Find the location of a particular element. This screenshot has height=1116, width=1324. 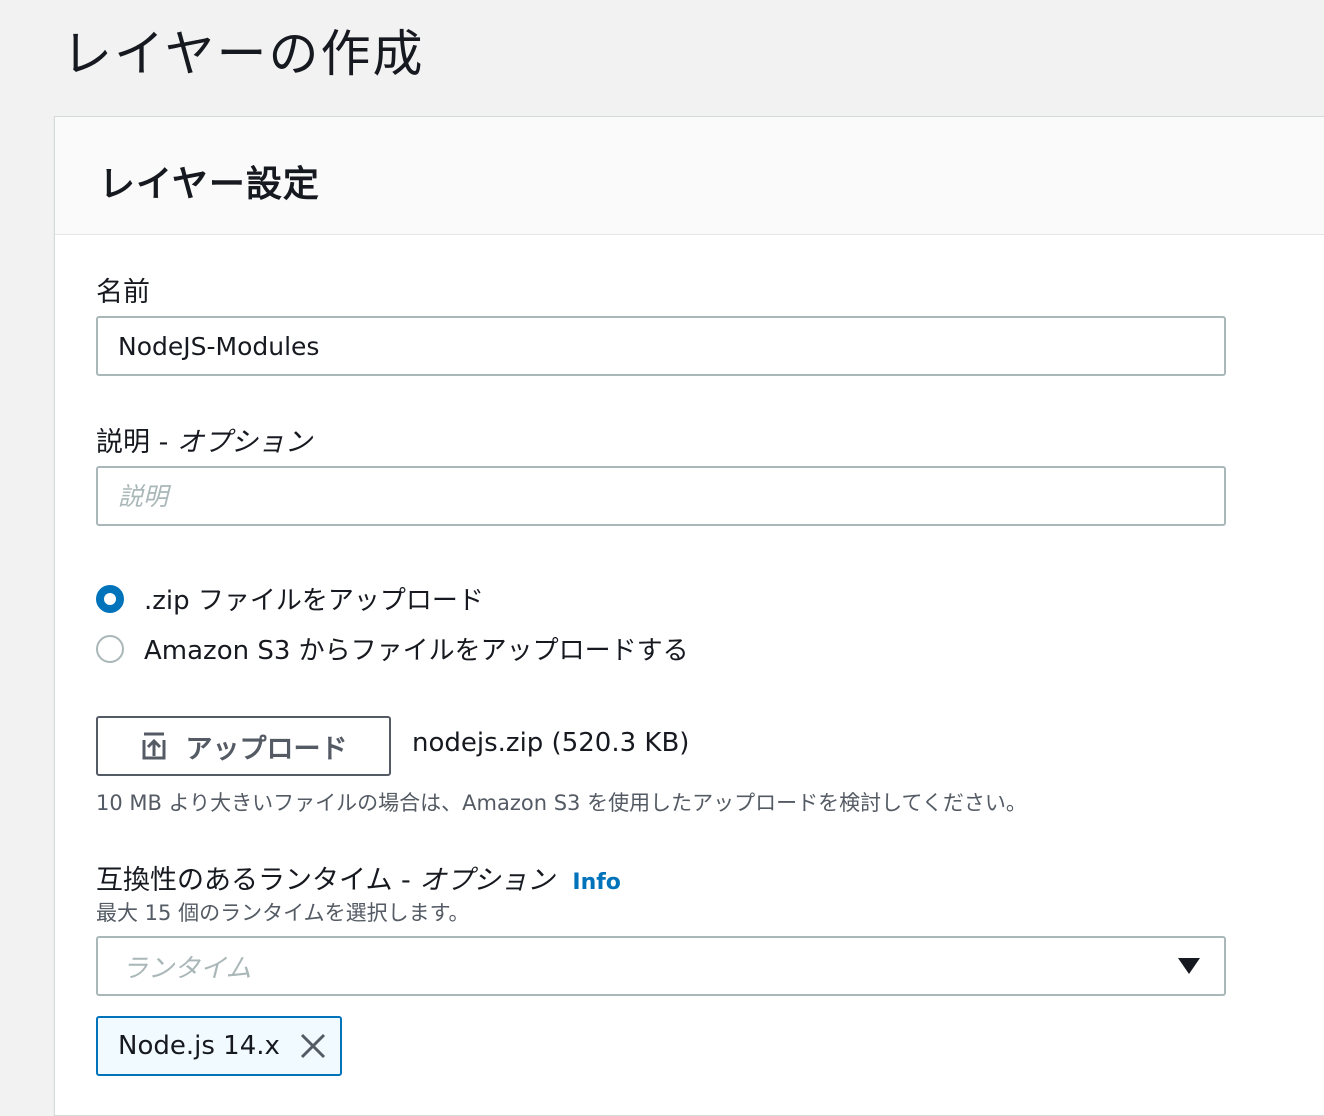

description-label: 説明 - オプション is located at coordinates (204, 439).